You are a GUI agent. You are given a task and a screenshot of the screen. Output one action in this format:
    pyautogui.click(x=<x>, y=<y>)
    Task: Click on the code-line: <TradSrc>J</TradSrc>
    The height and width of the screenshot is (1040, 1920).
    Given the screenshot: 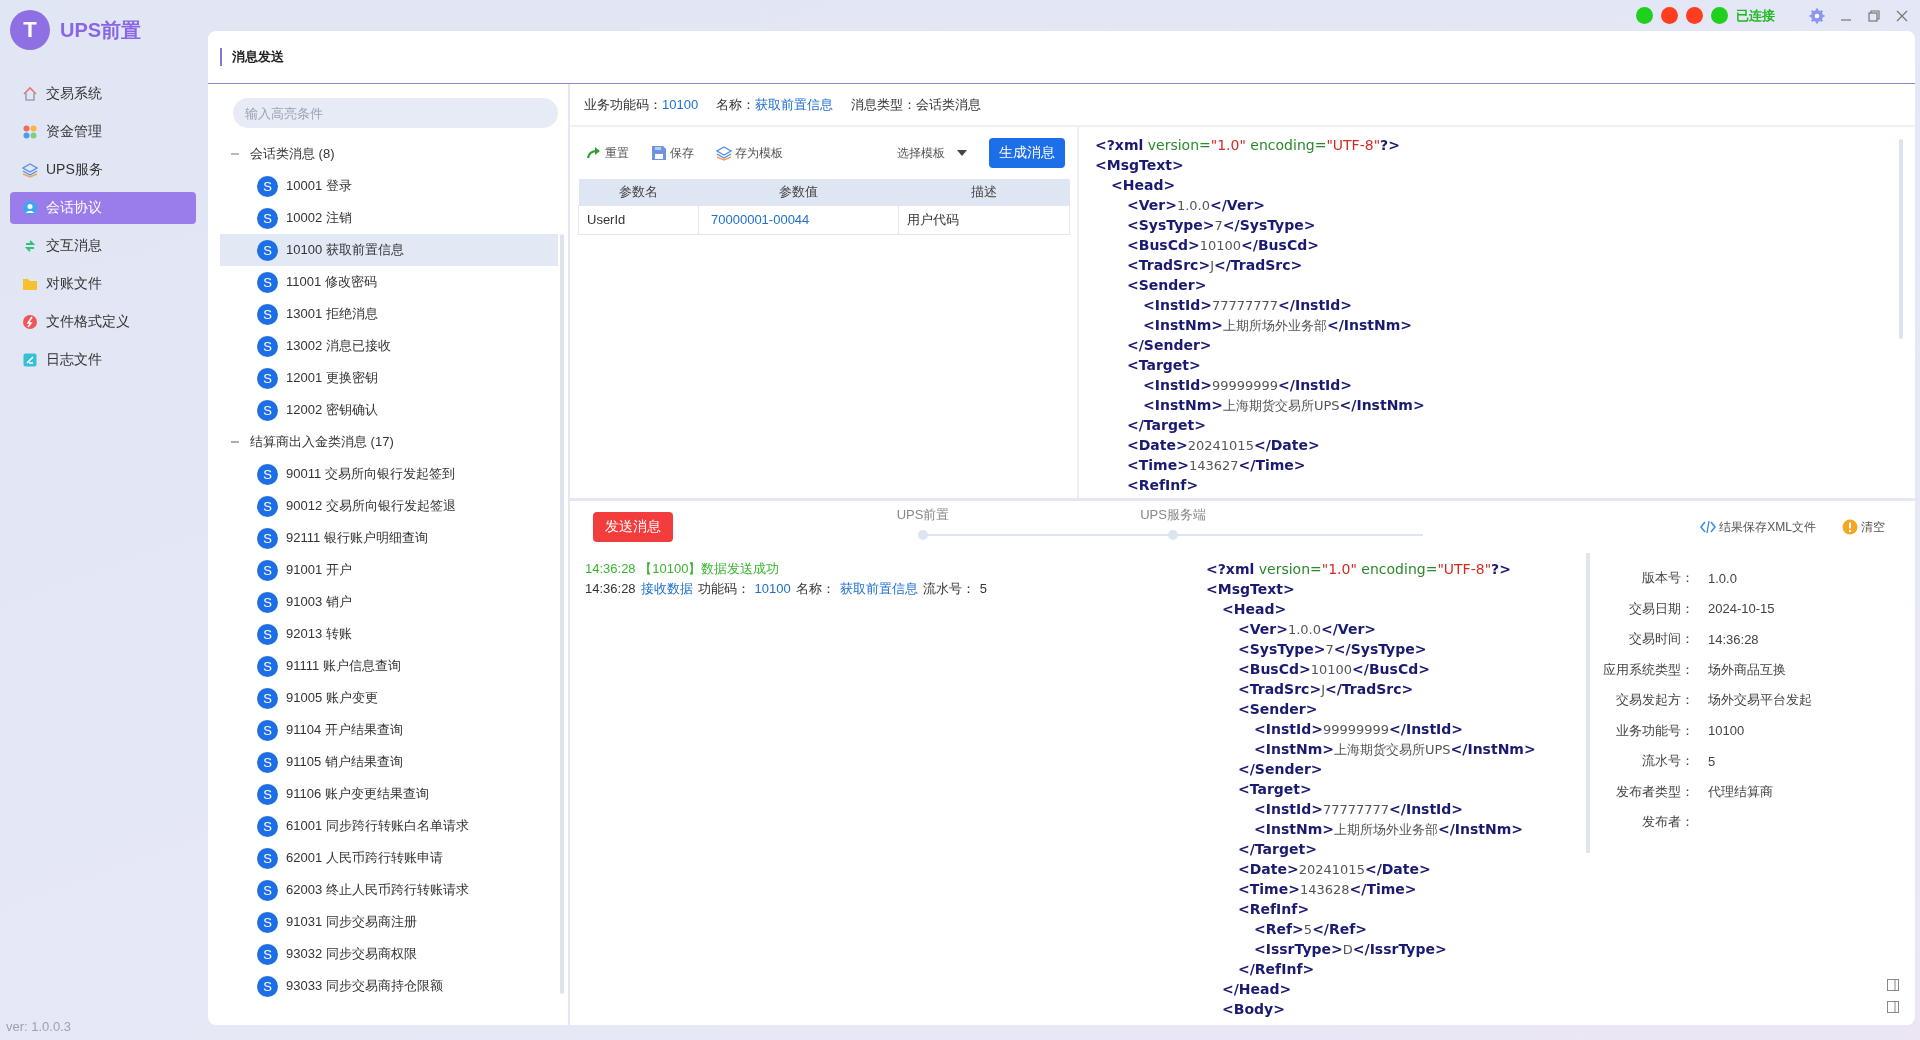 What is the action you would take?
    pyautogui.click(x=1215, y=265)
    